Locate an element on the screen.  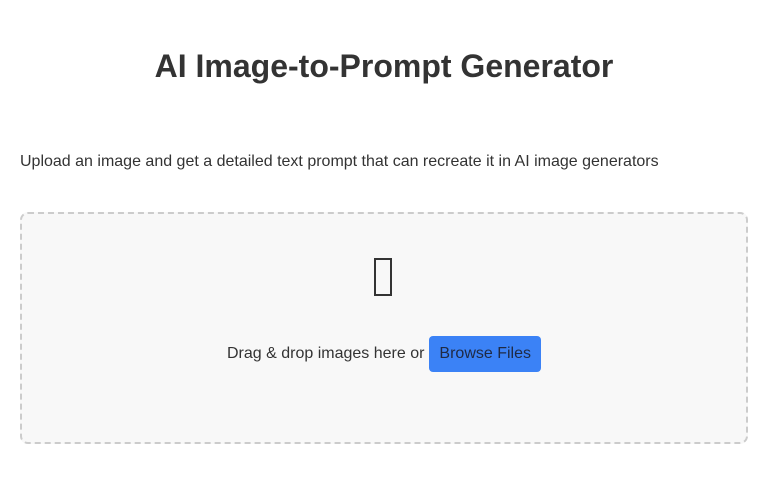
dropzone-text: Drag & drop images here or is located at coordinates (325, 353).